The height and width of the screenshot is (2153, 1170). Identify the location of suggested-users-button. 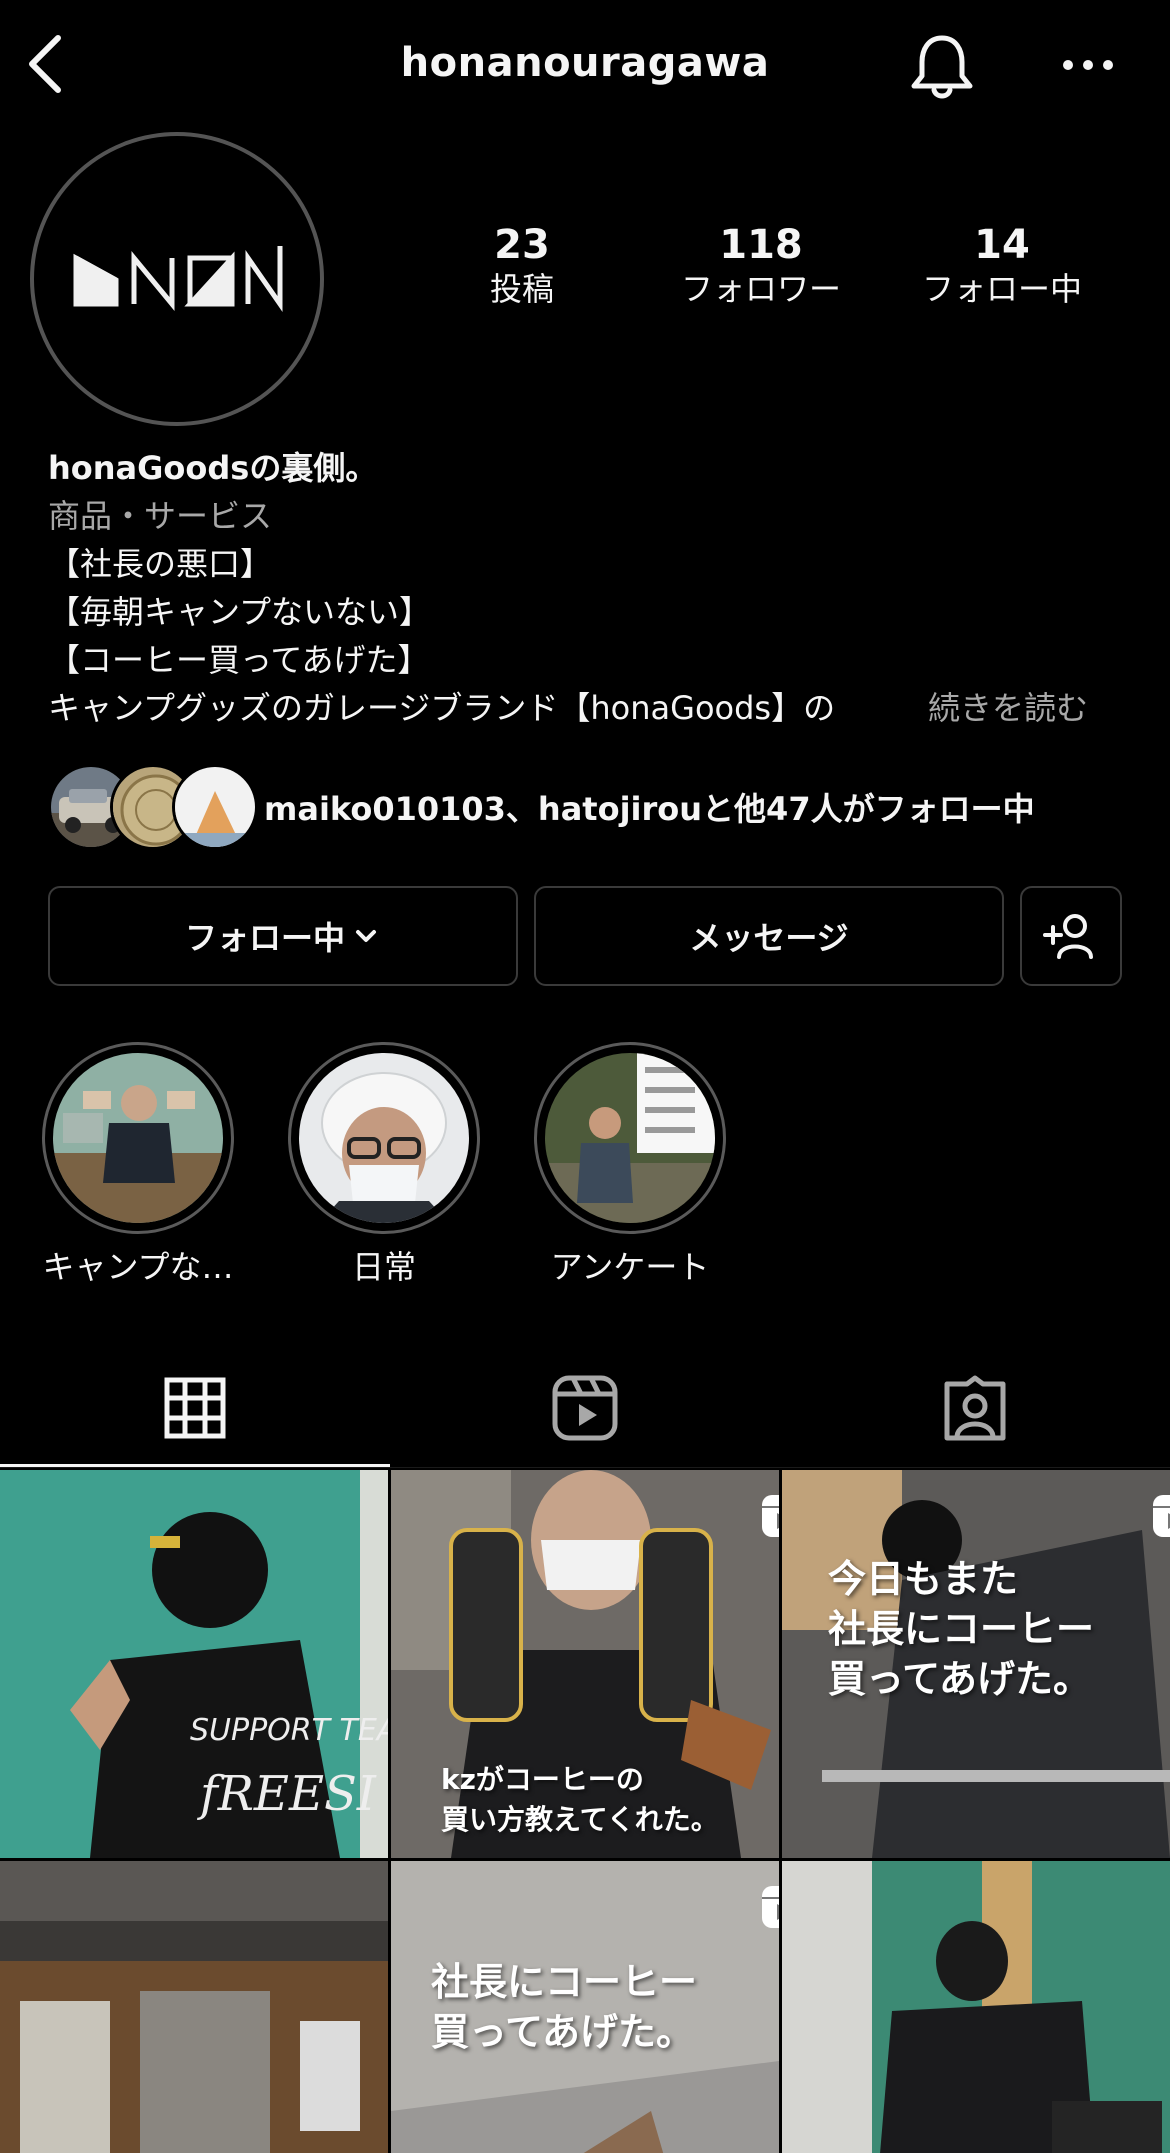
(1071, 936).